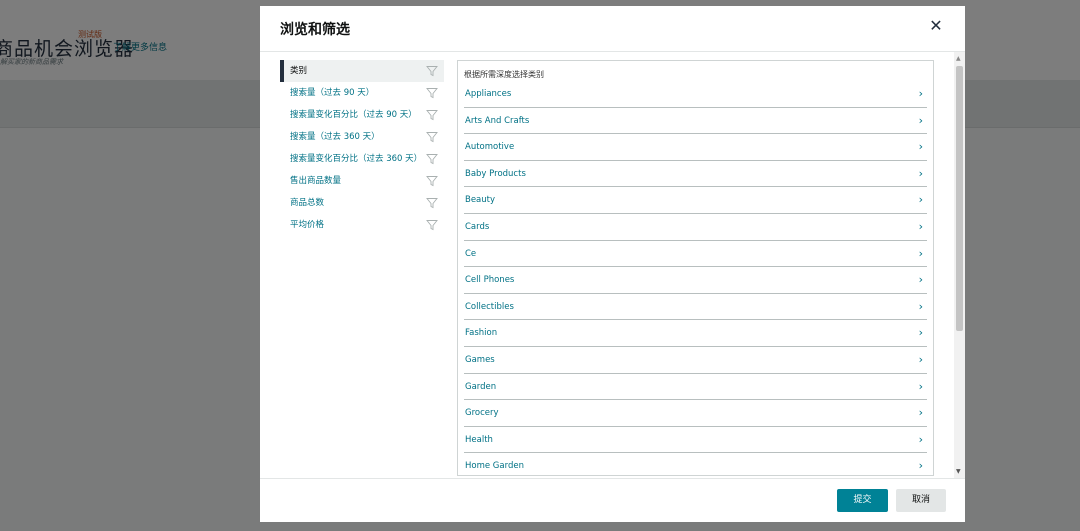 Image resolution: width=1080 pixels, height=531 pixels. Describe the element at coordinates (315, 30) in the screenshot. I see `dialog-title: 浏览和筛选` at that location.